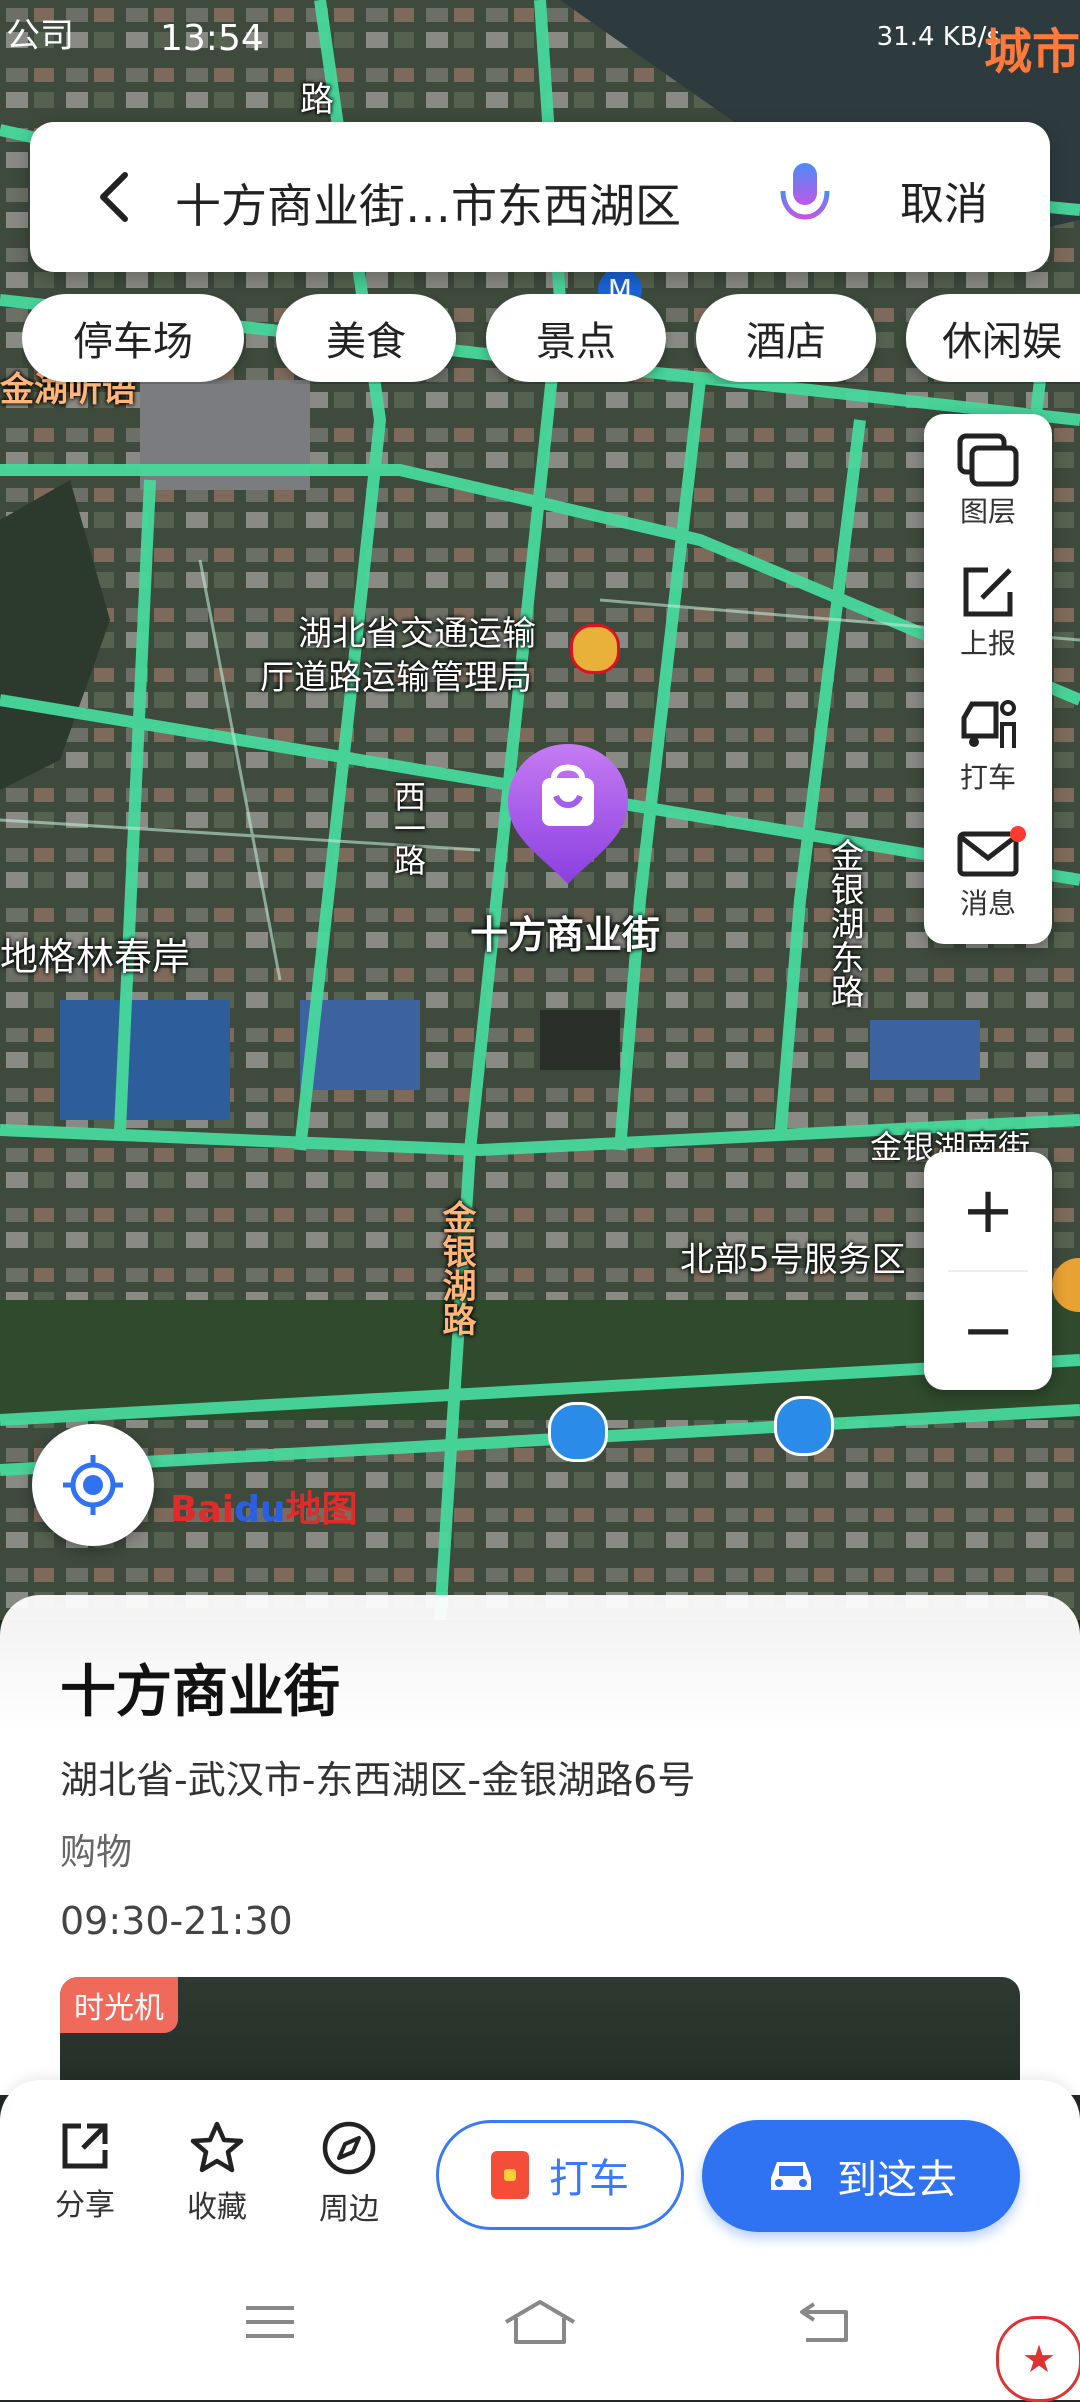  Describe the element at coordinates (212, 38) in the screenshot. I see `clock: 13:54` at that location.